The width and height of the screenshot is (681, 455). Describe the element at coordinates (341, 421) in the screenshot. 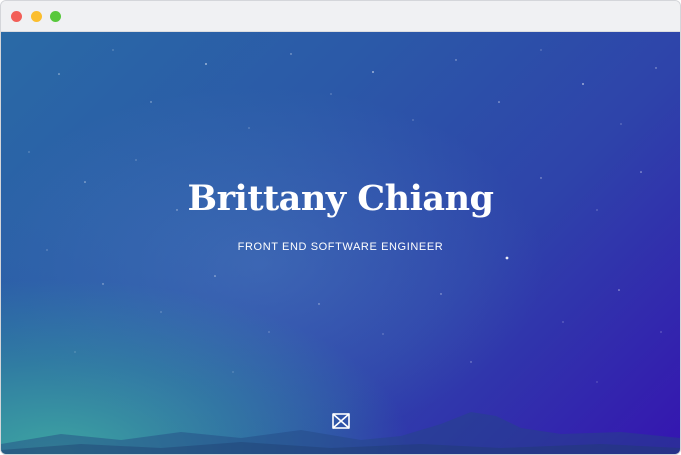

I see `bowtie-logo-icon` at that location.